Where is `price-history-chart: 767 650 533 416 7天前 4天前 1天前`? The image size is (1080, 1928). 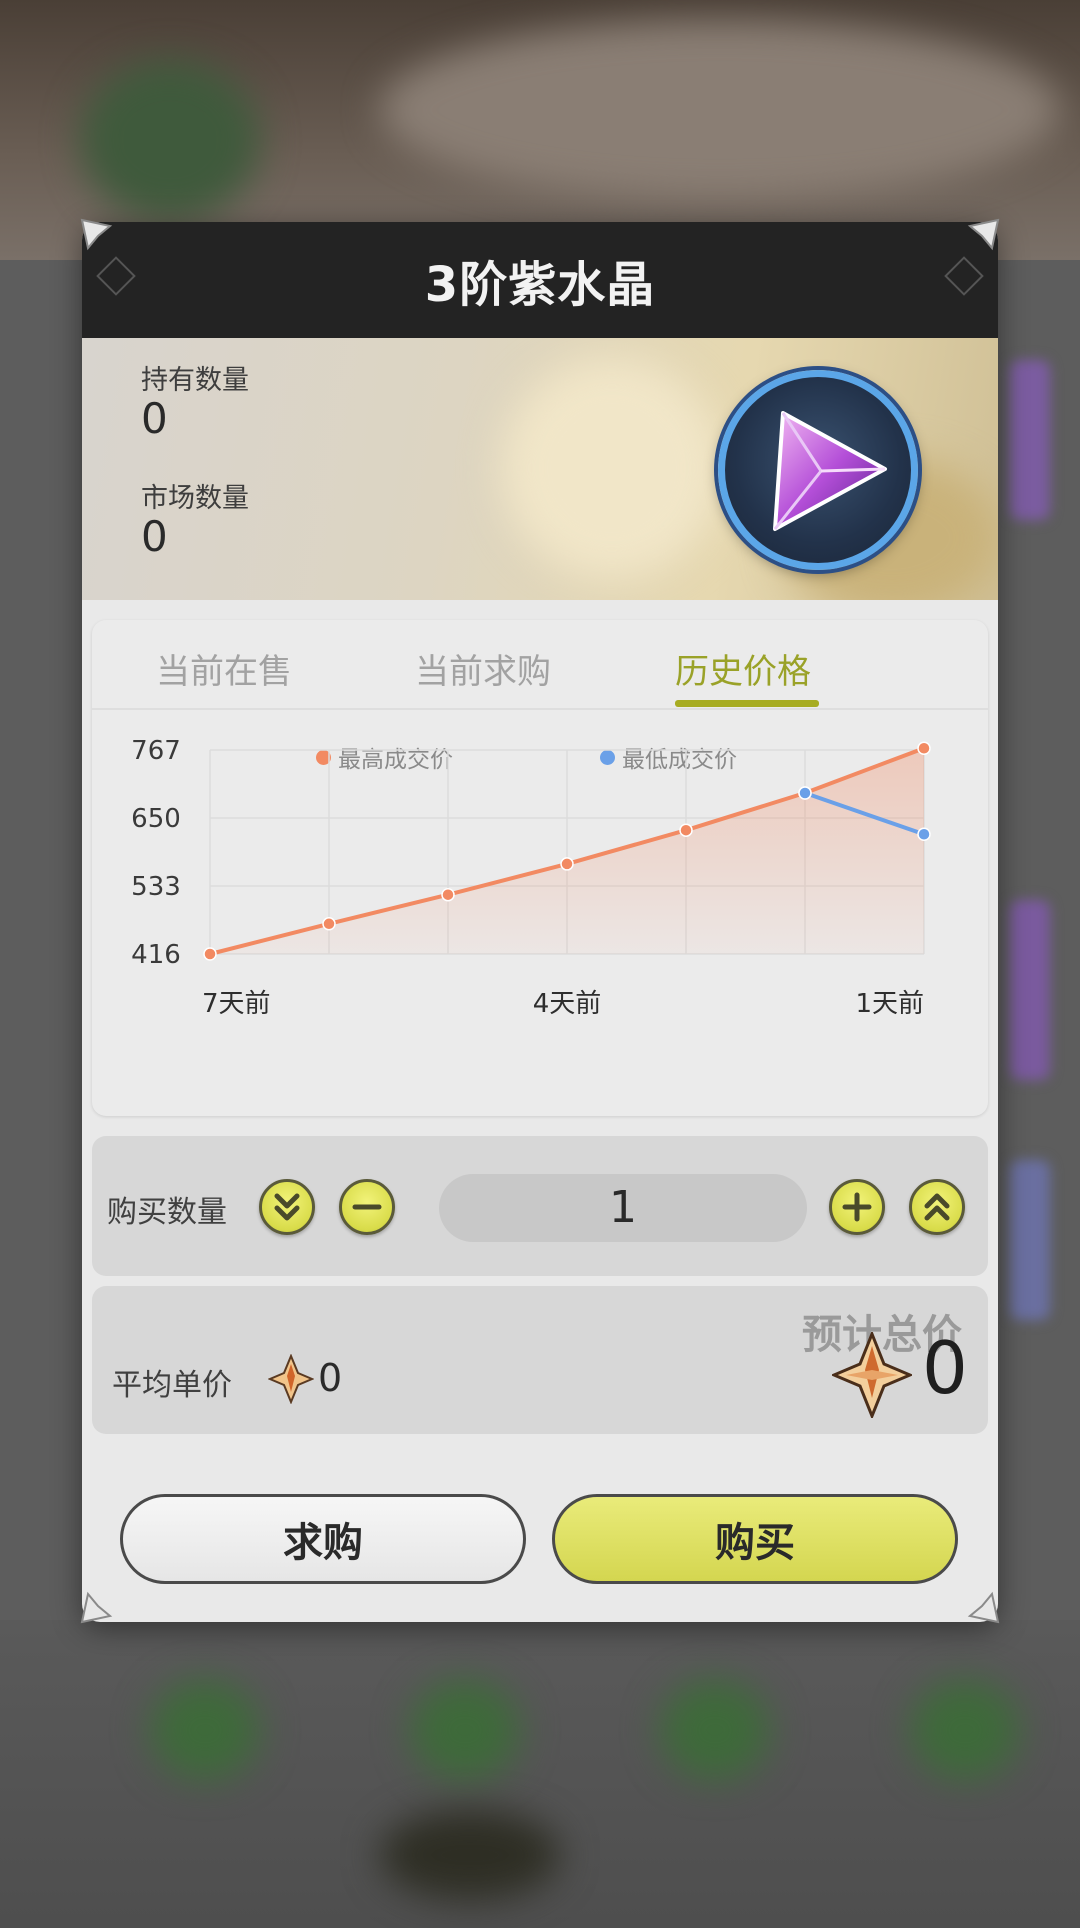 price-history-chart: 767 650 533 416 7天前 4天前 1天前 is located at coordinates (531, 877).